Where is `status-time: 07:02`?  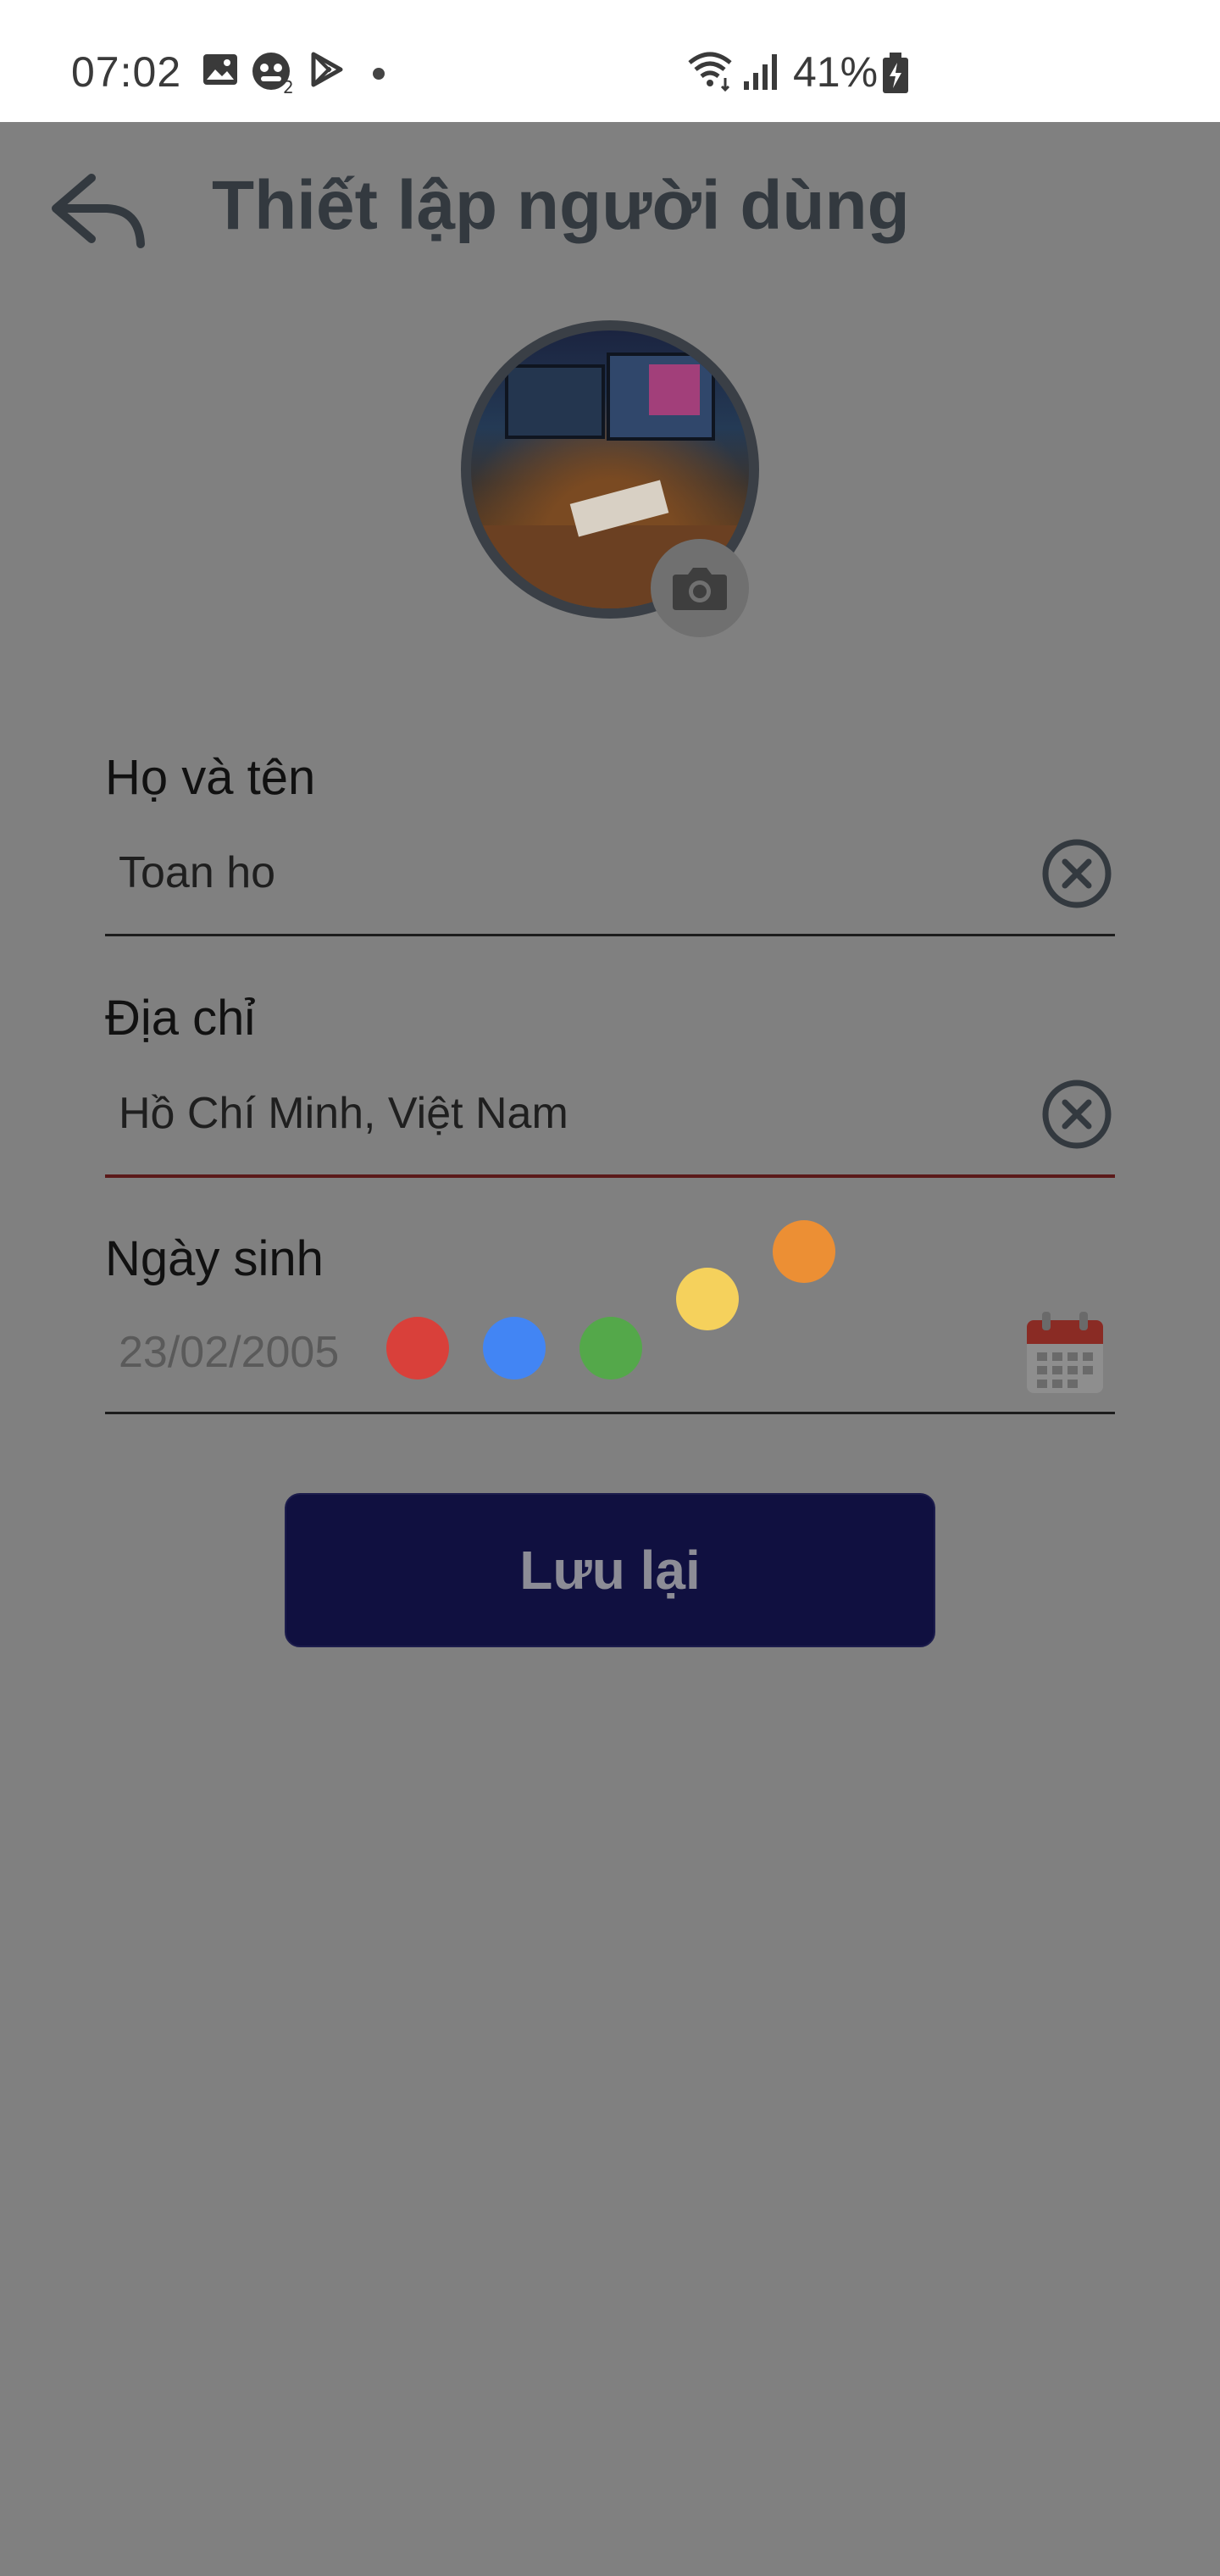 status-time: 07:02 is located at coordinates (126, 72).